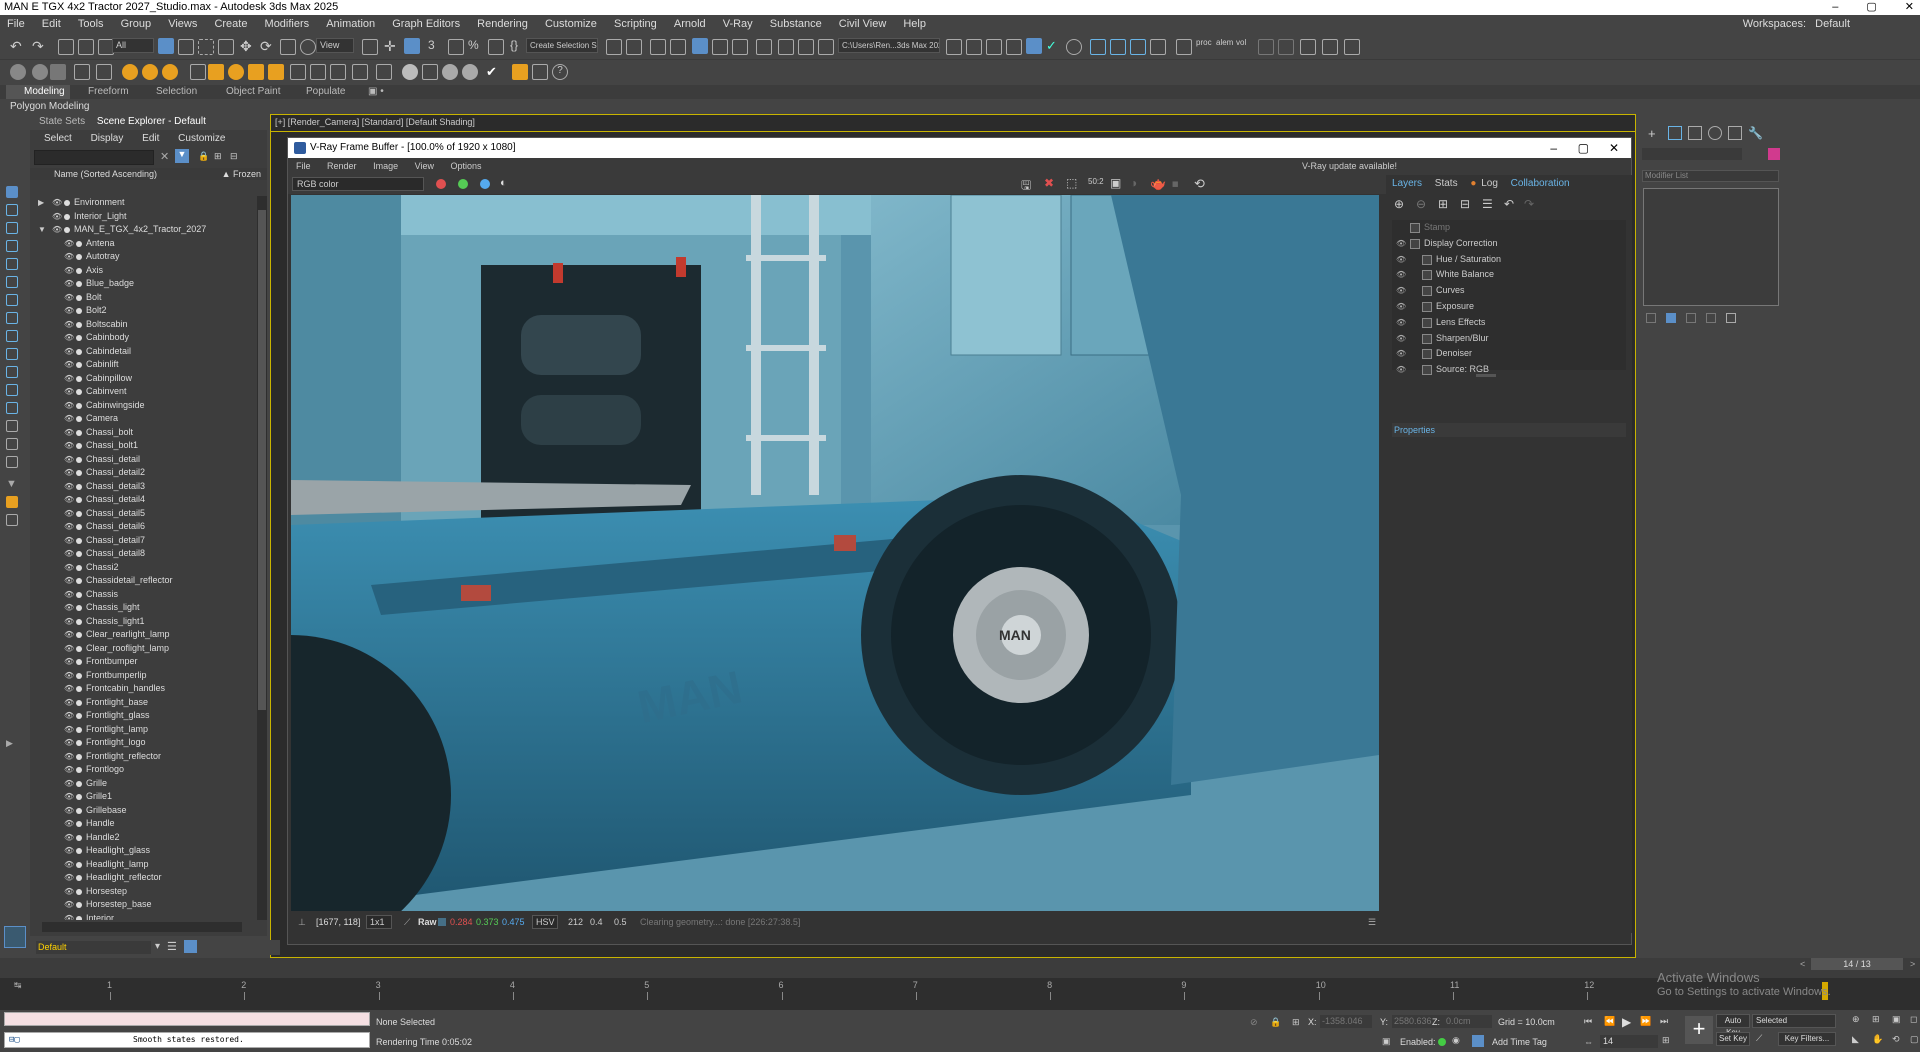 This screenshot has height=1052, width=1920. What do you see at coordinates (142, 622) in the screenshot?
I see `scene-item: 👁 Chassis_light1` at bounding box center [142, 622].